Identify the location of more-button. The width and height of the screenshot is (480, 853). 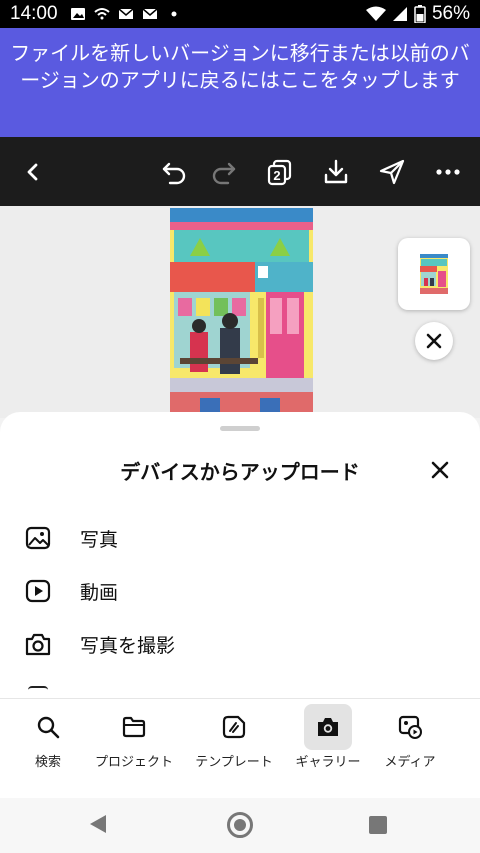
(448, 172).